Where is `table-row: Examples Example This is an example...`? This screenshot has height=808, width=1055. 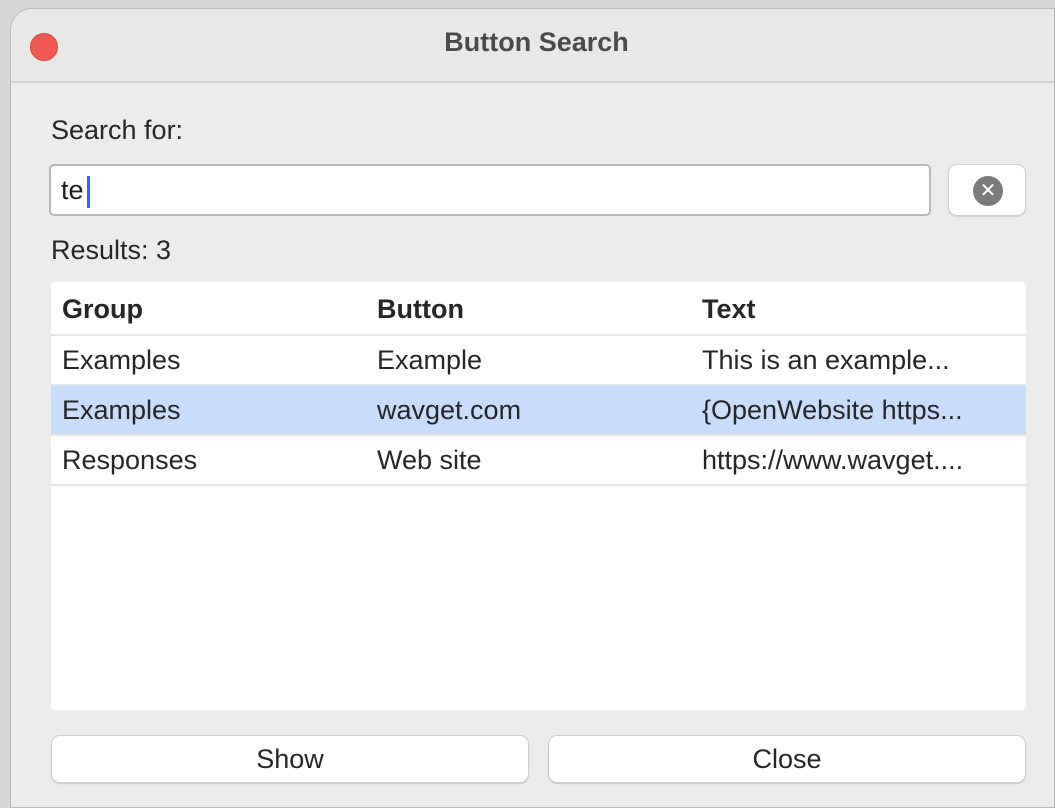 table-row: Examples Example This is an example... is located at coordinates (538, 361).